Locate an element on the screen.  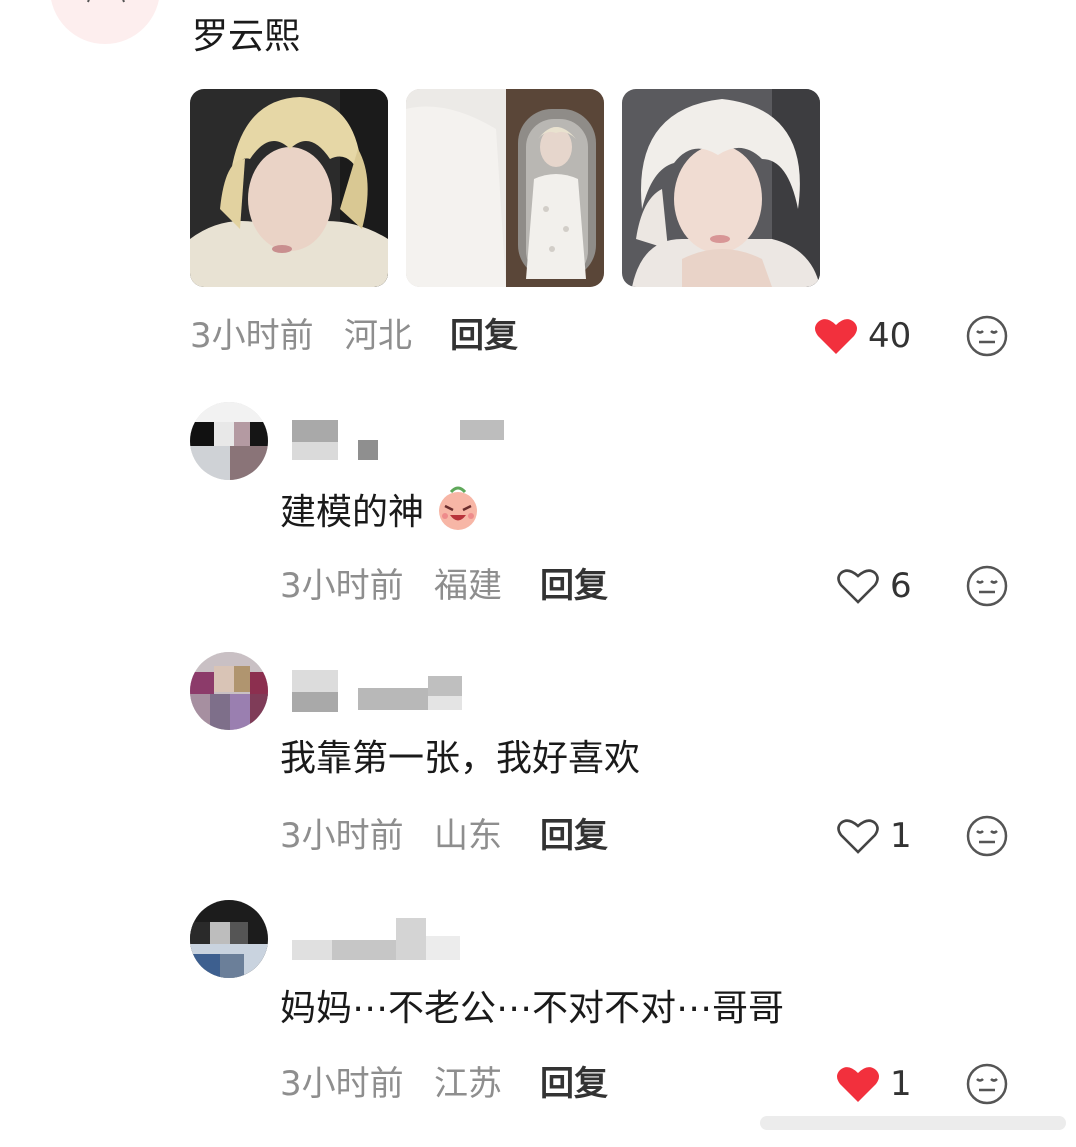
comment-text: 建模的神 is located at coordinates (380, 511).